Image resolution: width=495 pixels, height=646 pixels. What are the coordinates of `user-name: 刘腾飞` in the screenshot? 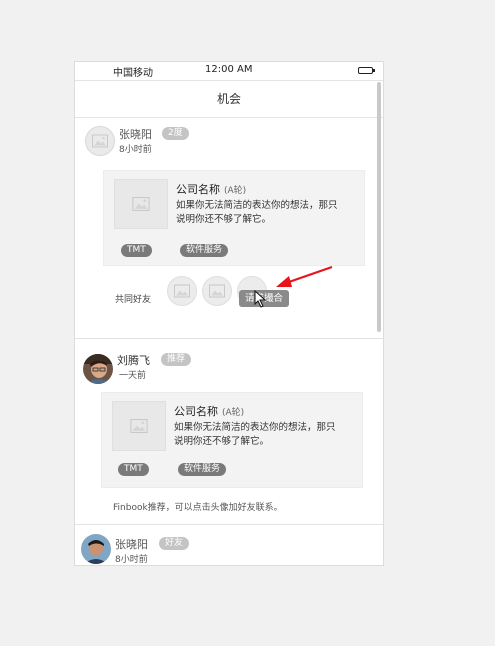 It's located at (133, 360).